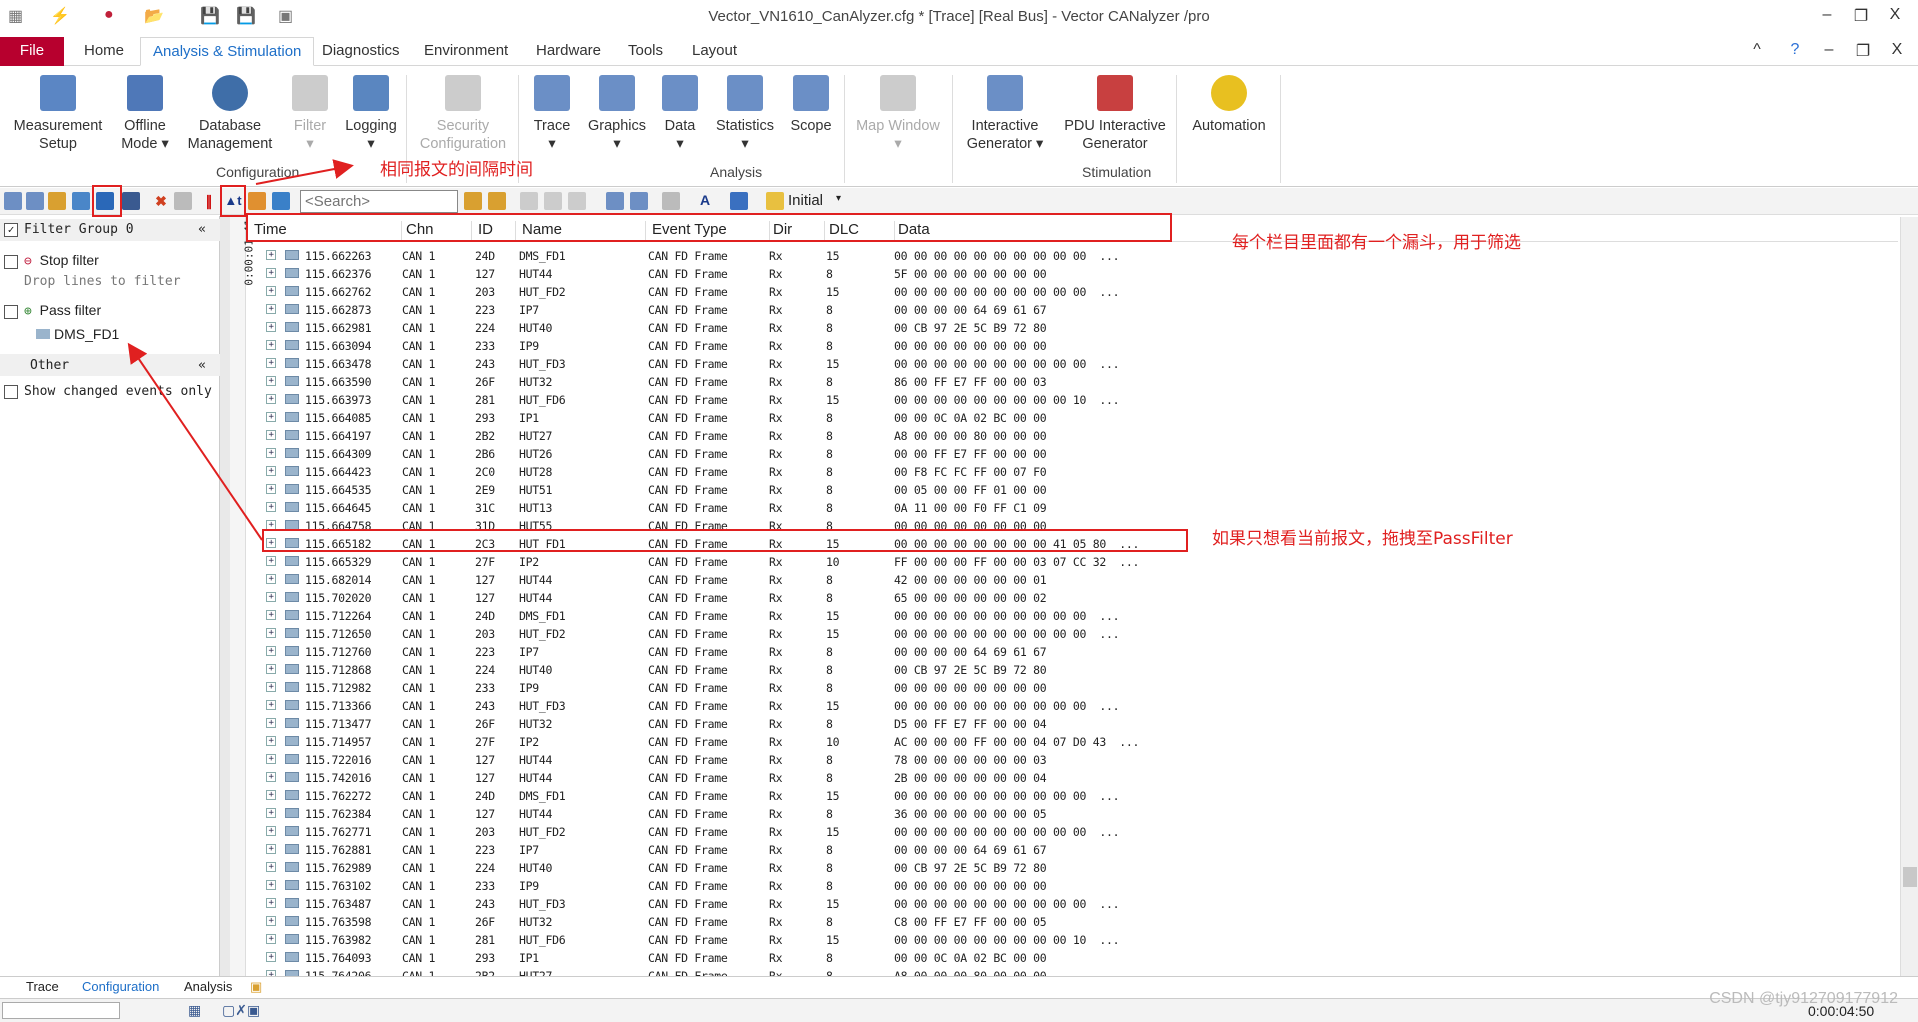 Image resolution: width=1918 pixels, height=1022 pixels. What do you see at coordinates (11, 311) in the screenshot?
I see `pass-filter-checkbox` at bounding box center [11, 311].